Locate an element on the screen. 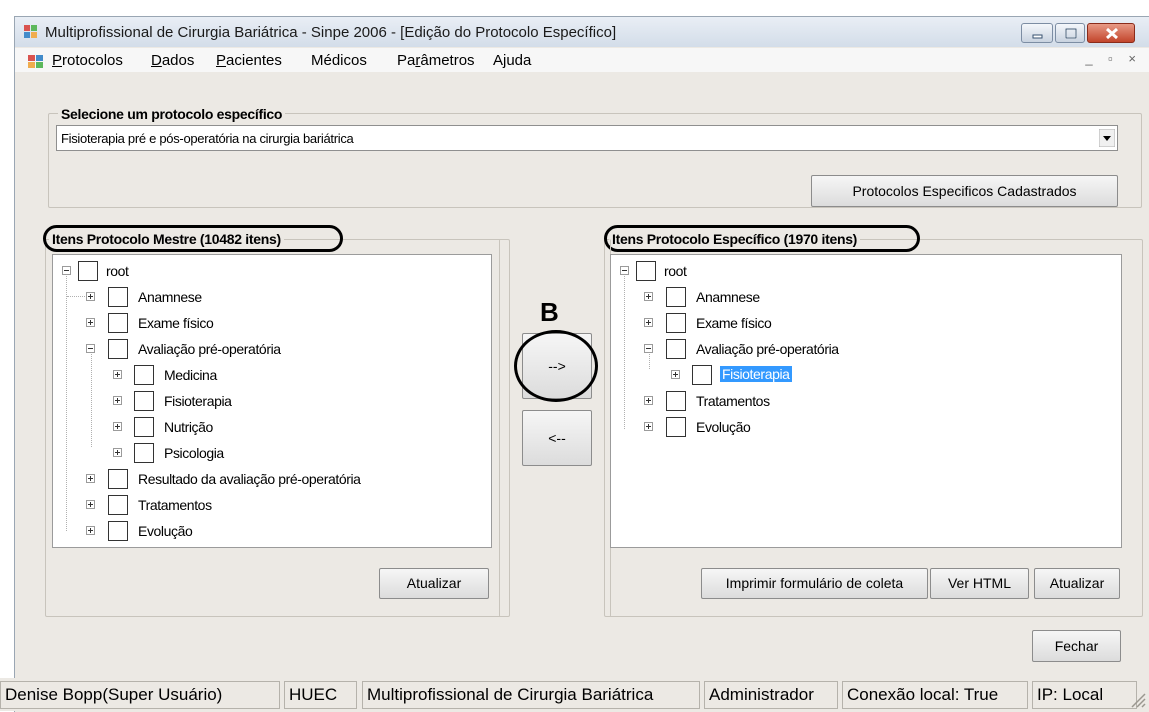 Image resolution: width=1149 pixels, height=712 pixels. maximize-button is located at coordinates (1070, 33).